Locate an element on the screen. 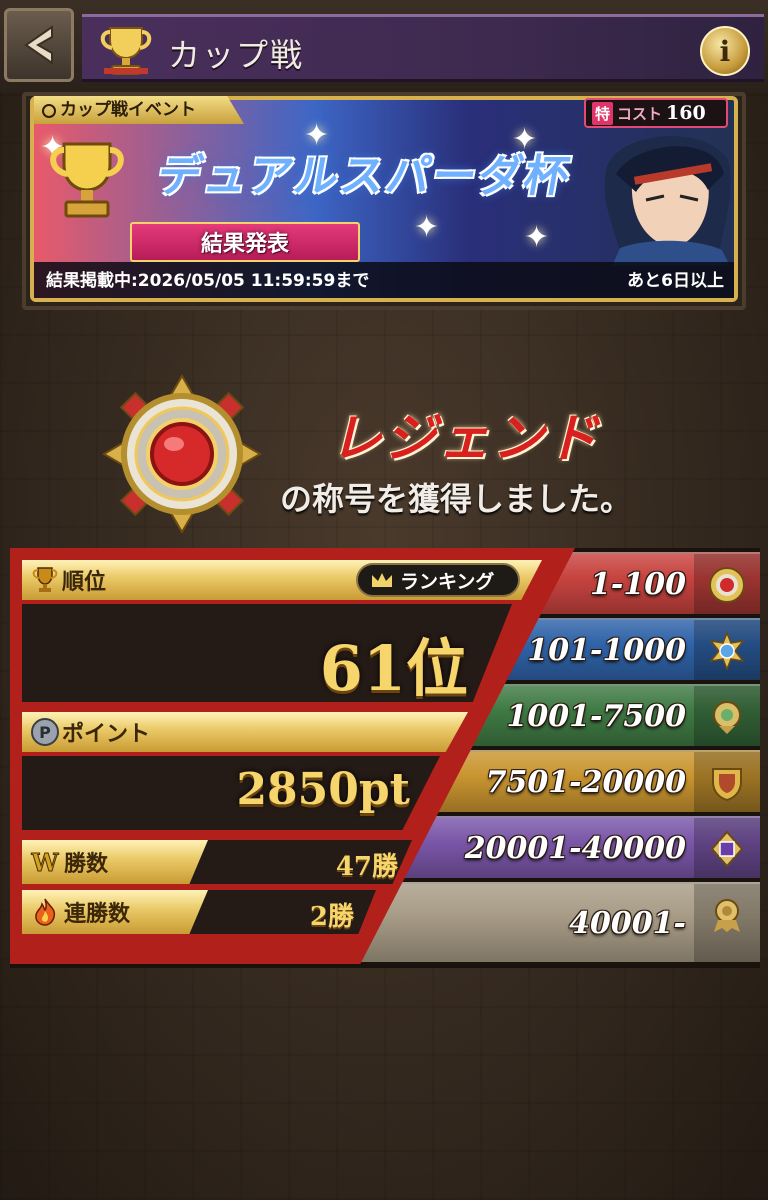 This screenshot has height=1200, width=768. page-title: カップ戦 is located at coordinates (236, 55).